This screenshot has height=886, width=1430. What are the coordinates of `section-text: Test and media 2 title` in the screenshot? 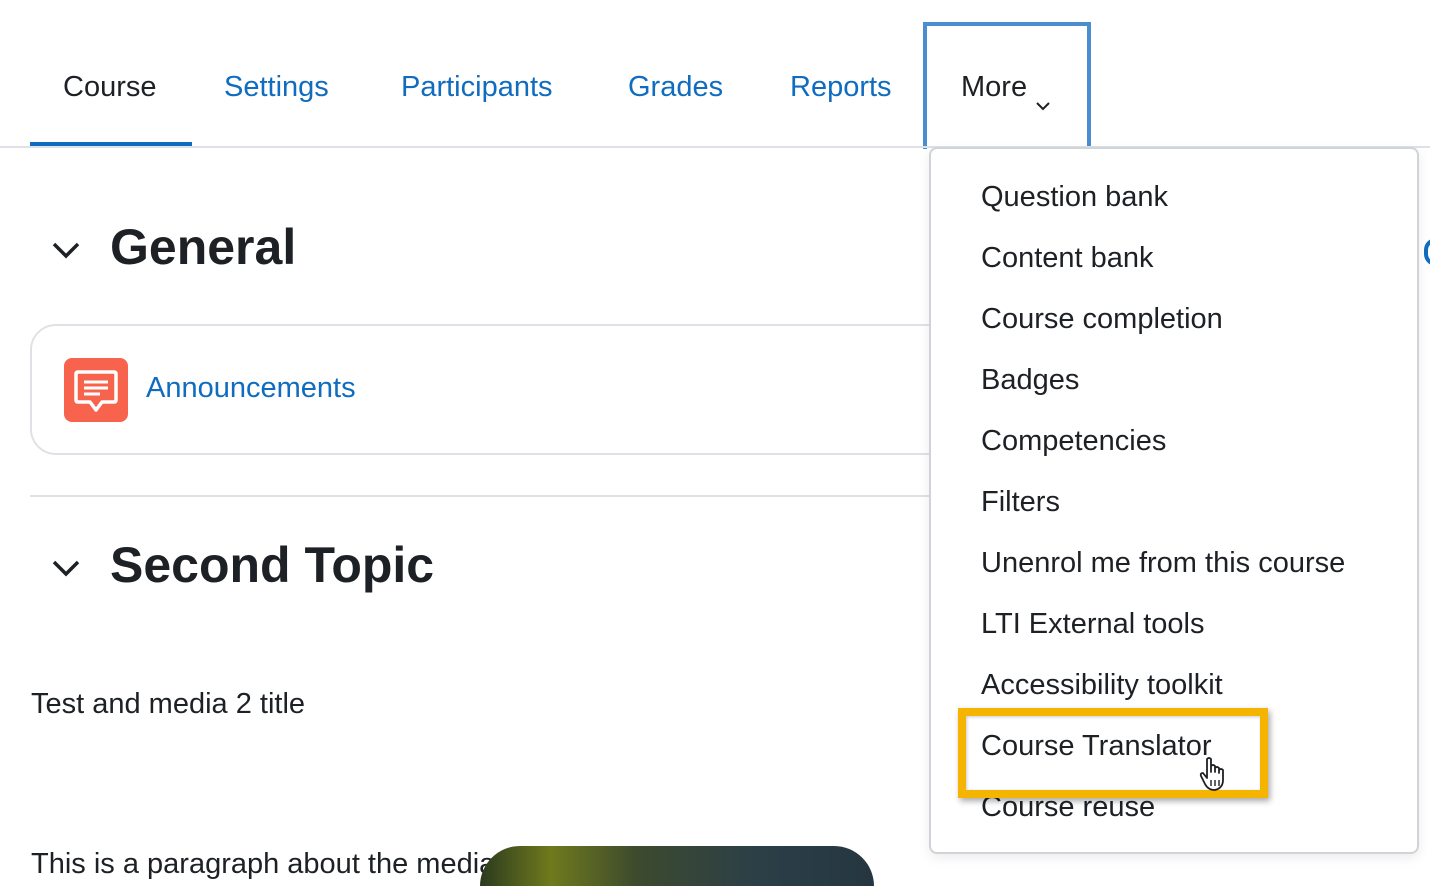 It's located at (168, 704).